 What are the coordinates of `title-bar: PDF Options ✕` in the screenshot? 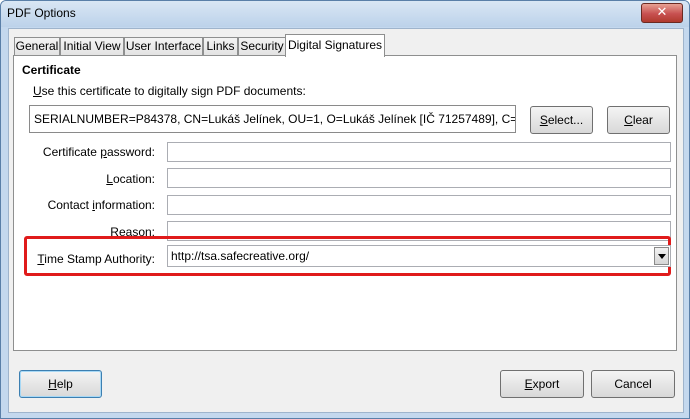 It's located at (345, 14).